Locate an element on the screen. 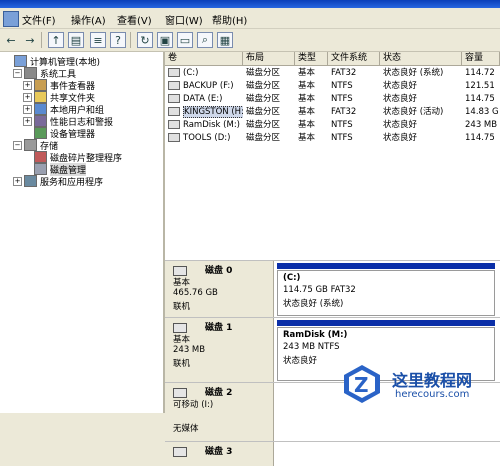 This screenshot has width=500, height=466. disk-info-line: 可移动 (I:) is located at coordinates (193, 405).